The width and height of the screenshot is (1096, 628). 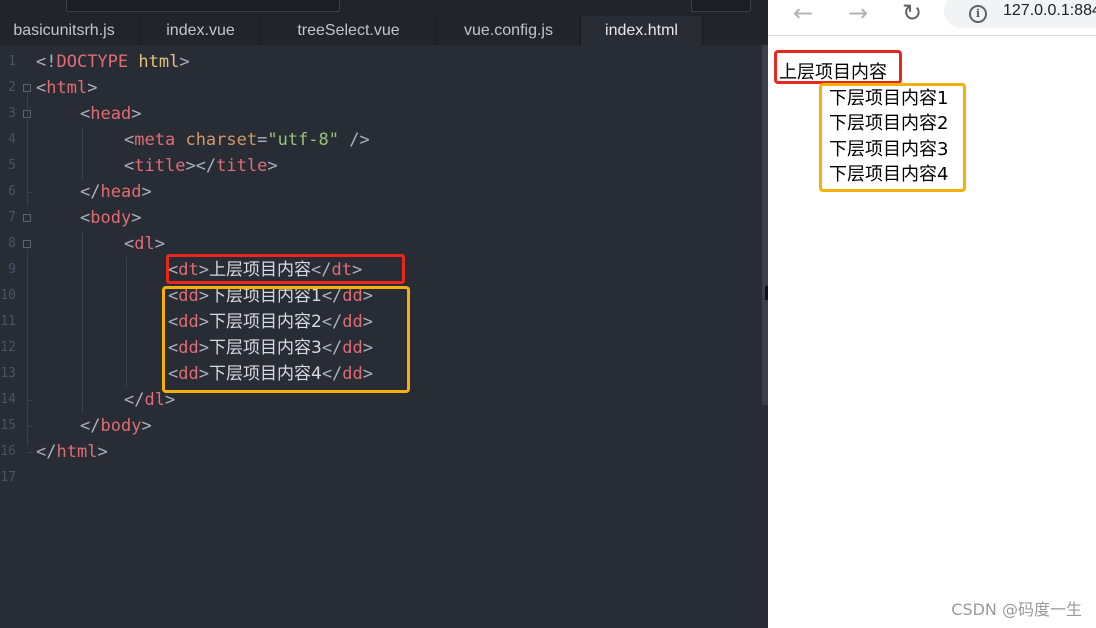 I want to click on line-number: 11, so click(x=8, y=321).